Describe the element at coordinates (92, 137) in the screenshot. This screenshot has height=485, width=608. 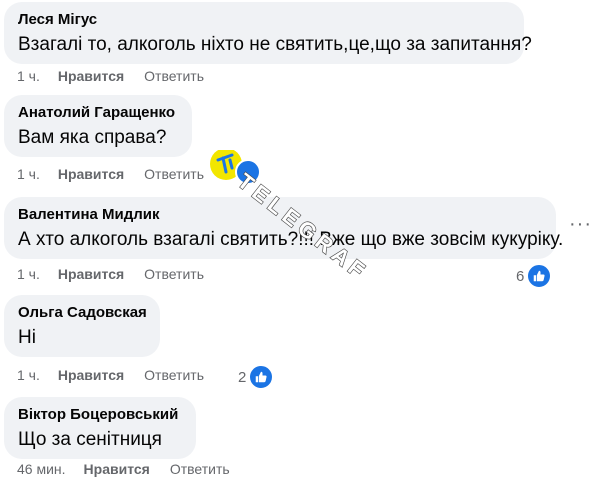
I see `comment-text: Вам яка справа?` at that location.